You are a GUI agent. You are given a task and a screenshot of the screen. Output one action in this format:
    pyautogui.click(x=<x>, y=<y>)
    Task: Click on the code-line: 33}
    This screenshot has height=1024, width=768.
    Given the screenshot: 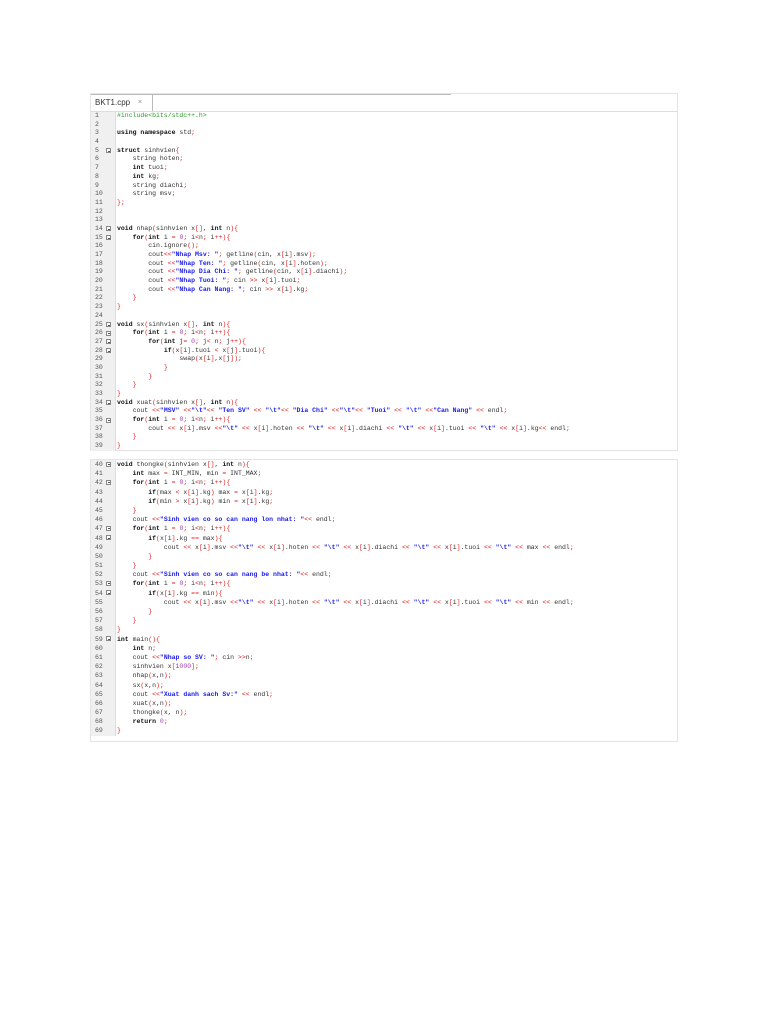 What is the action you would take?
    pyautogui.click(x=384, y=394)
    